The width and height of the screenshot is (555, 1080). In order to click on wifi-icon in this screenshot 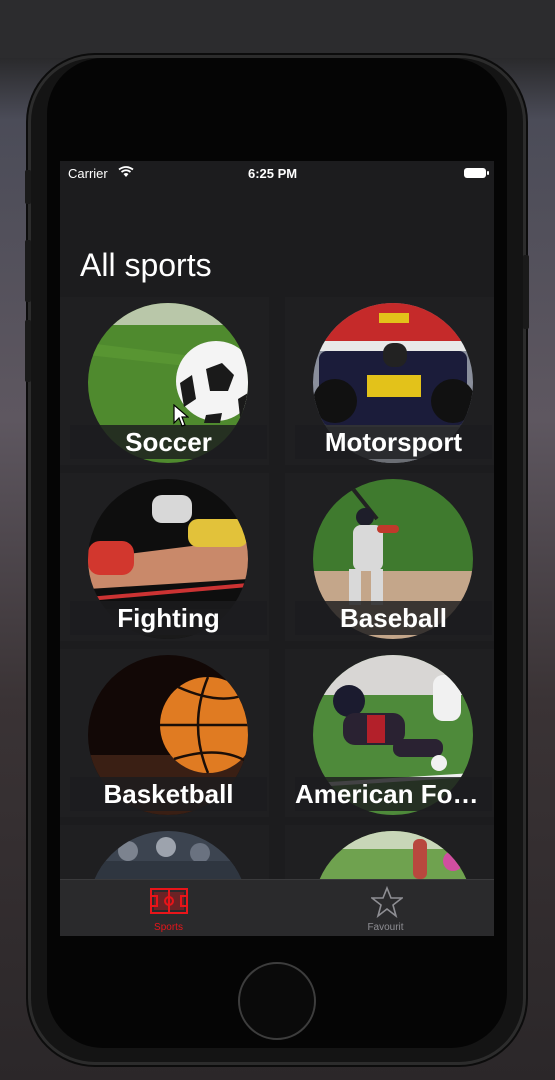, I will do `click(126, 173)`.